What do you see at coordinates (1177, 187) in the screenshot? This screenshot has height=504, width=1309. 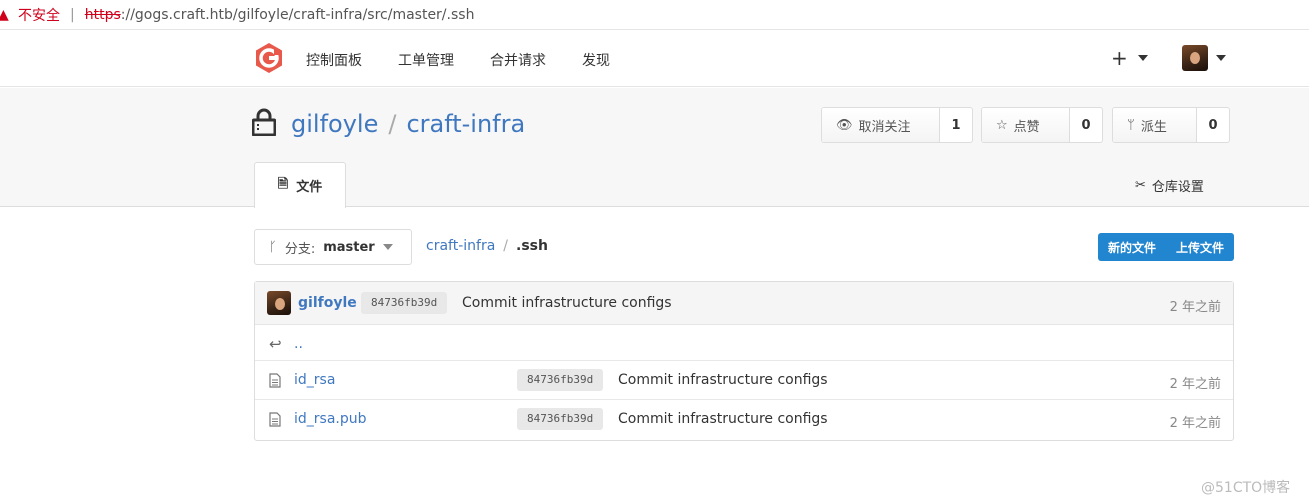 I see `tab-settings-label: 仓库设置` at bounding box center [1177, 187].